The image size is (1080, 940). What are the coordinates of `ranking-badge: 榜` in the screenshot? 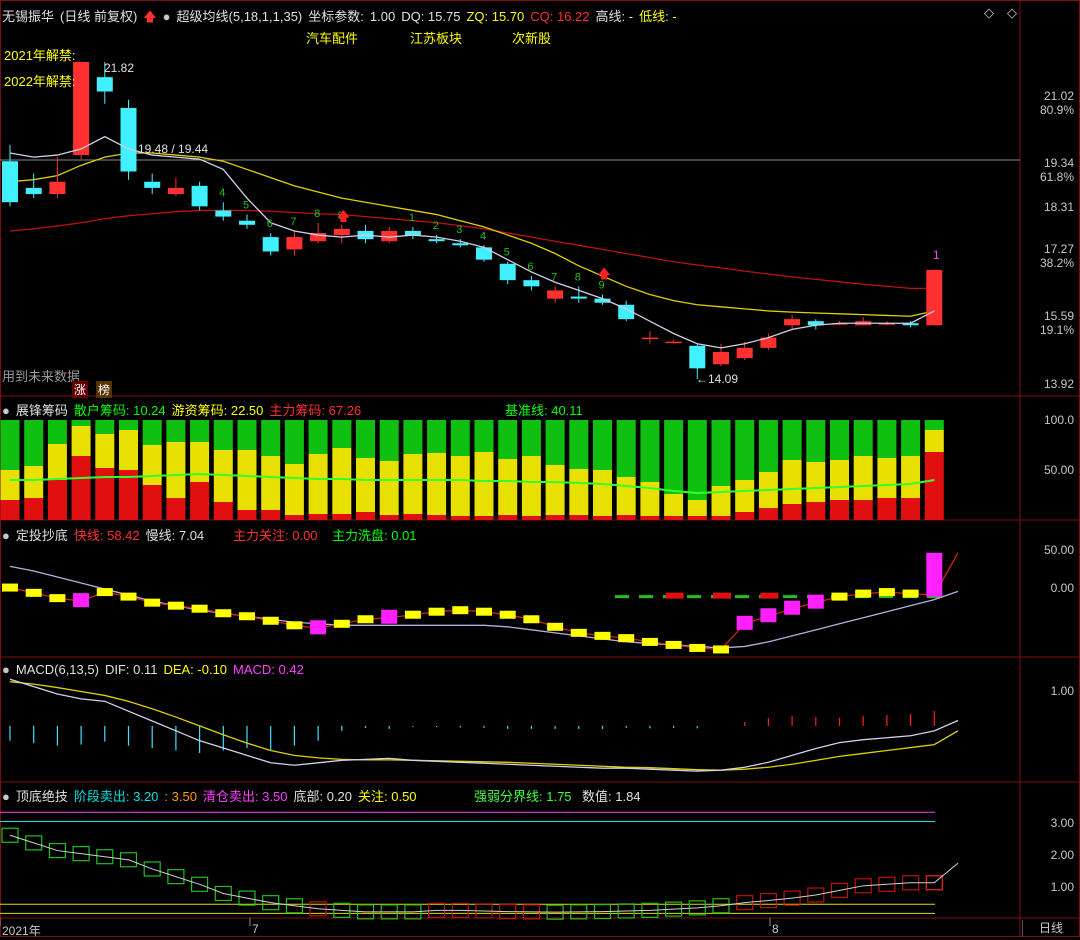 It's located at (104, 389).